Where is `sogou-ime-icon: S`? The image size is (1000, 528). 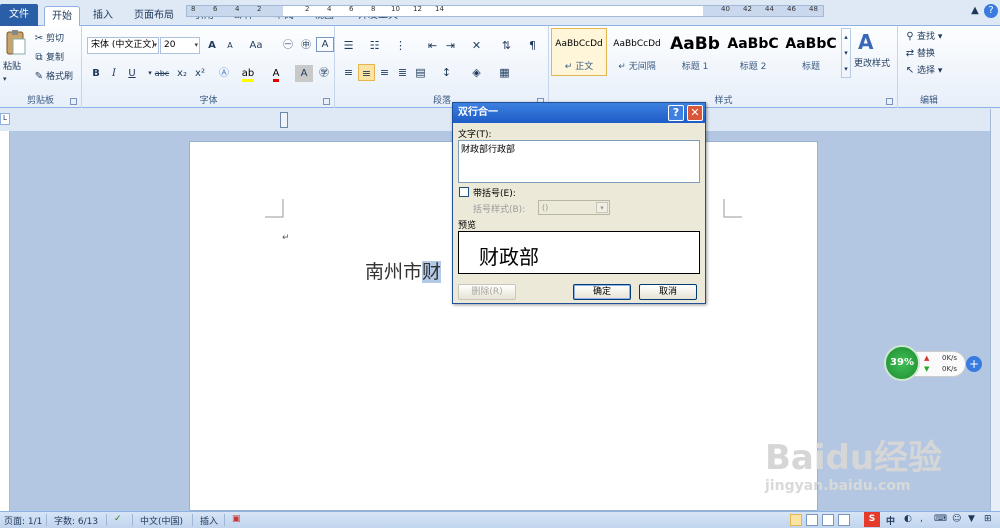
sogou-ime-icon: S is located at coordinates (872, 519).